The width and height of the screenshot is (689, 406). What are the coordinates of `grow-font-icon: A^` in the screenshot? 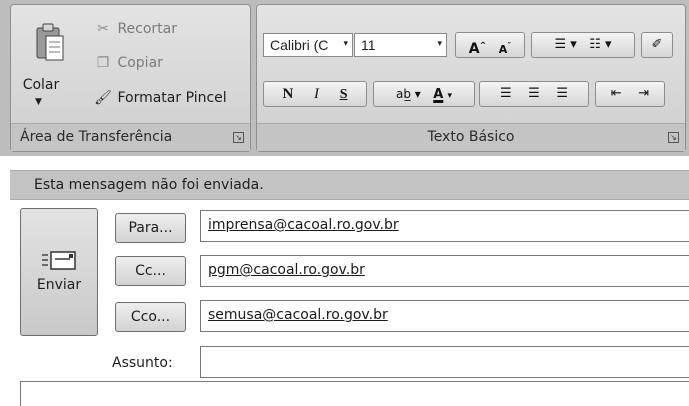 It's located at (478, 48).